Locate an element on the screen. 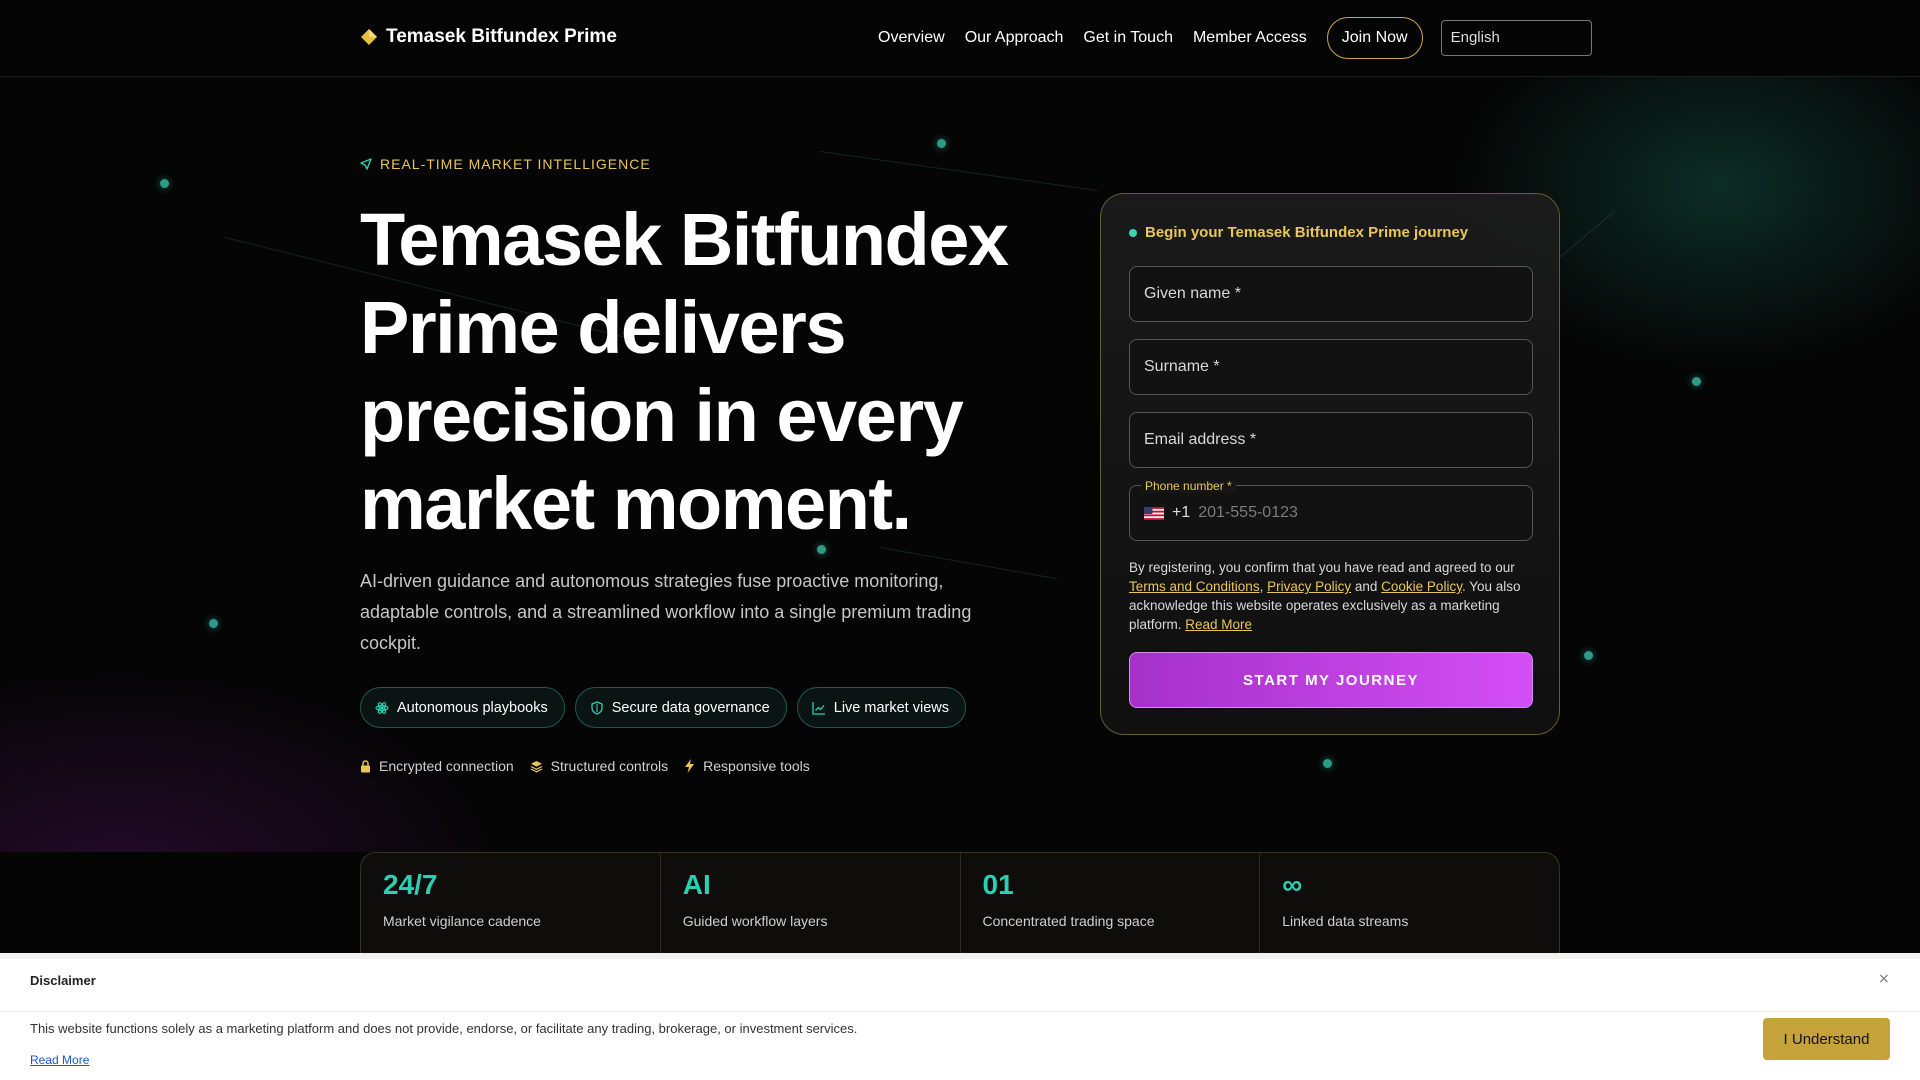 Image resolution: width=1920 pixels, height=1080 pixels. atom-icon is located at coordinates (382, 707).